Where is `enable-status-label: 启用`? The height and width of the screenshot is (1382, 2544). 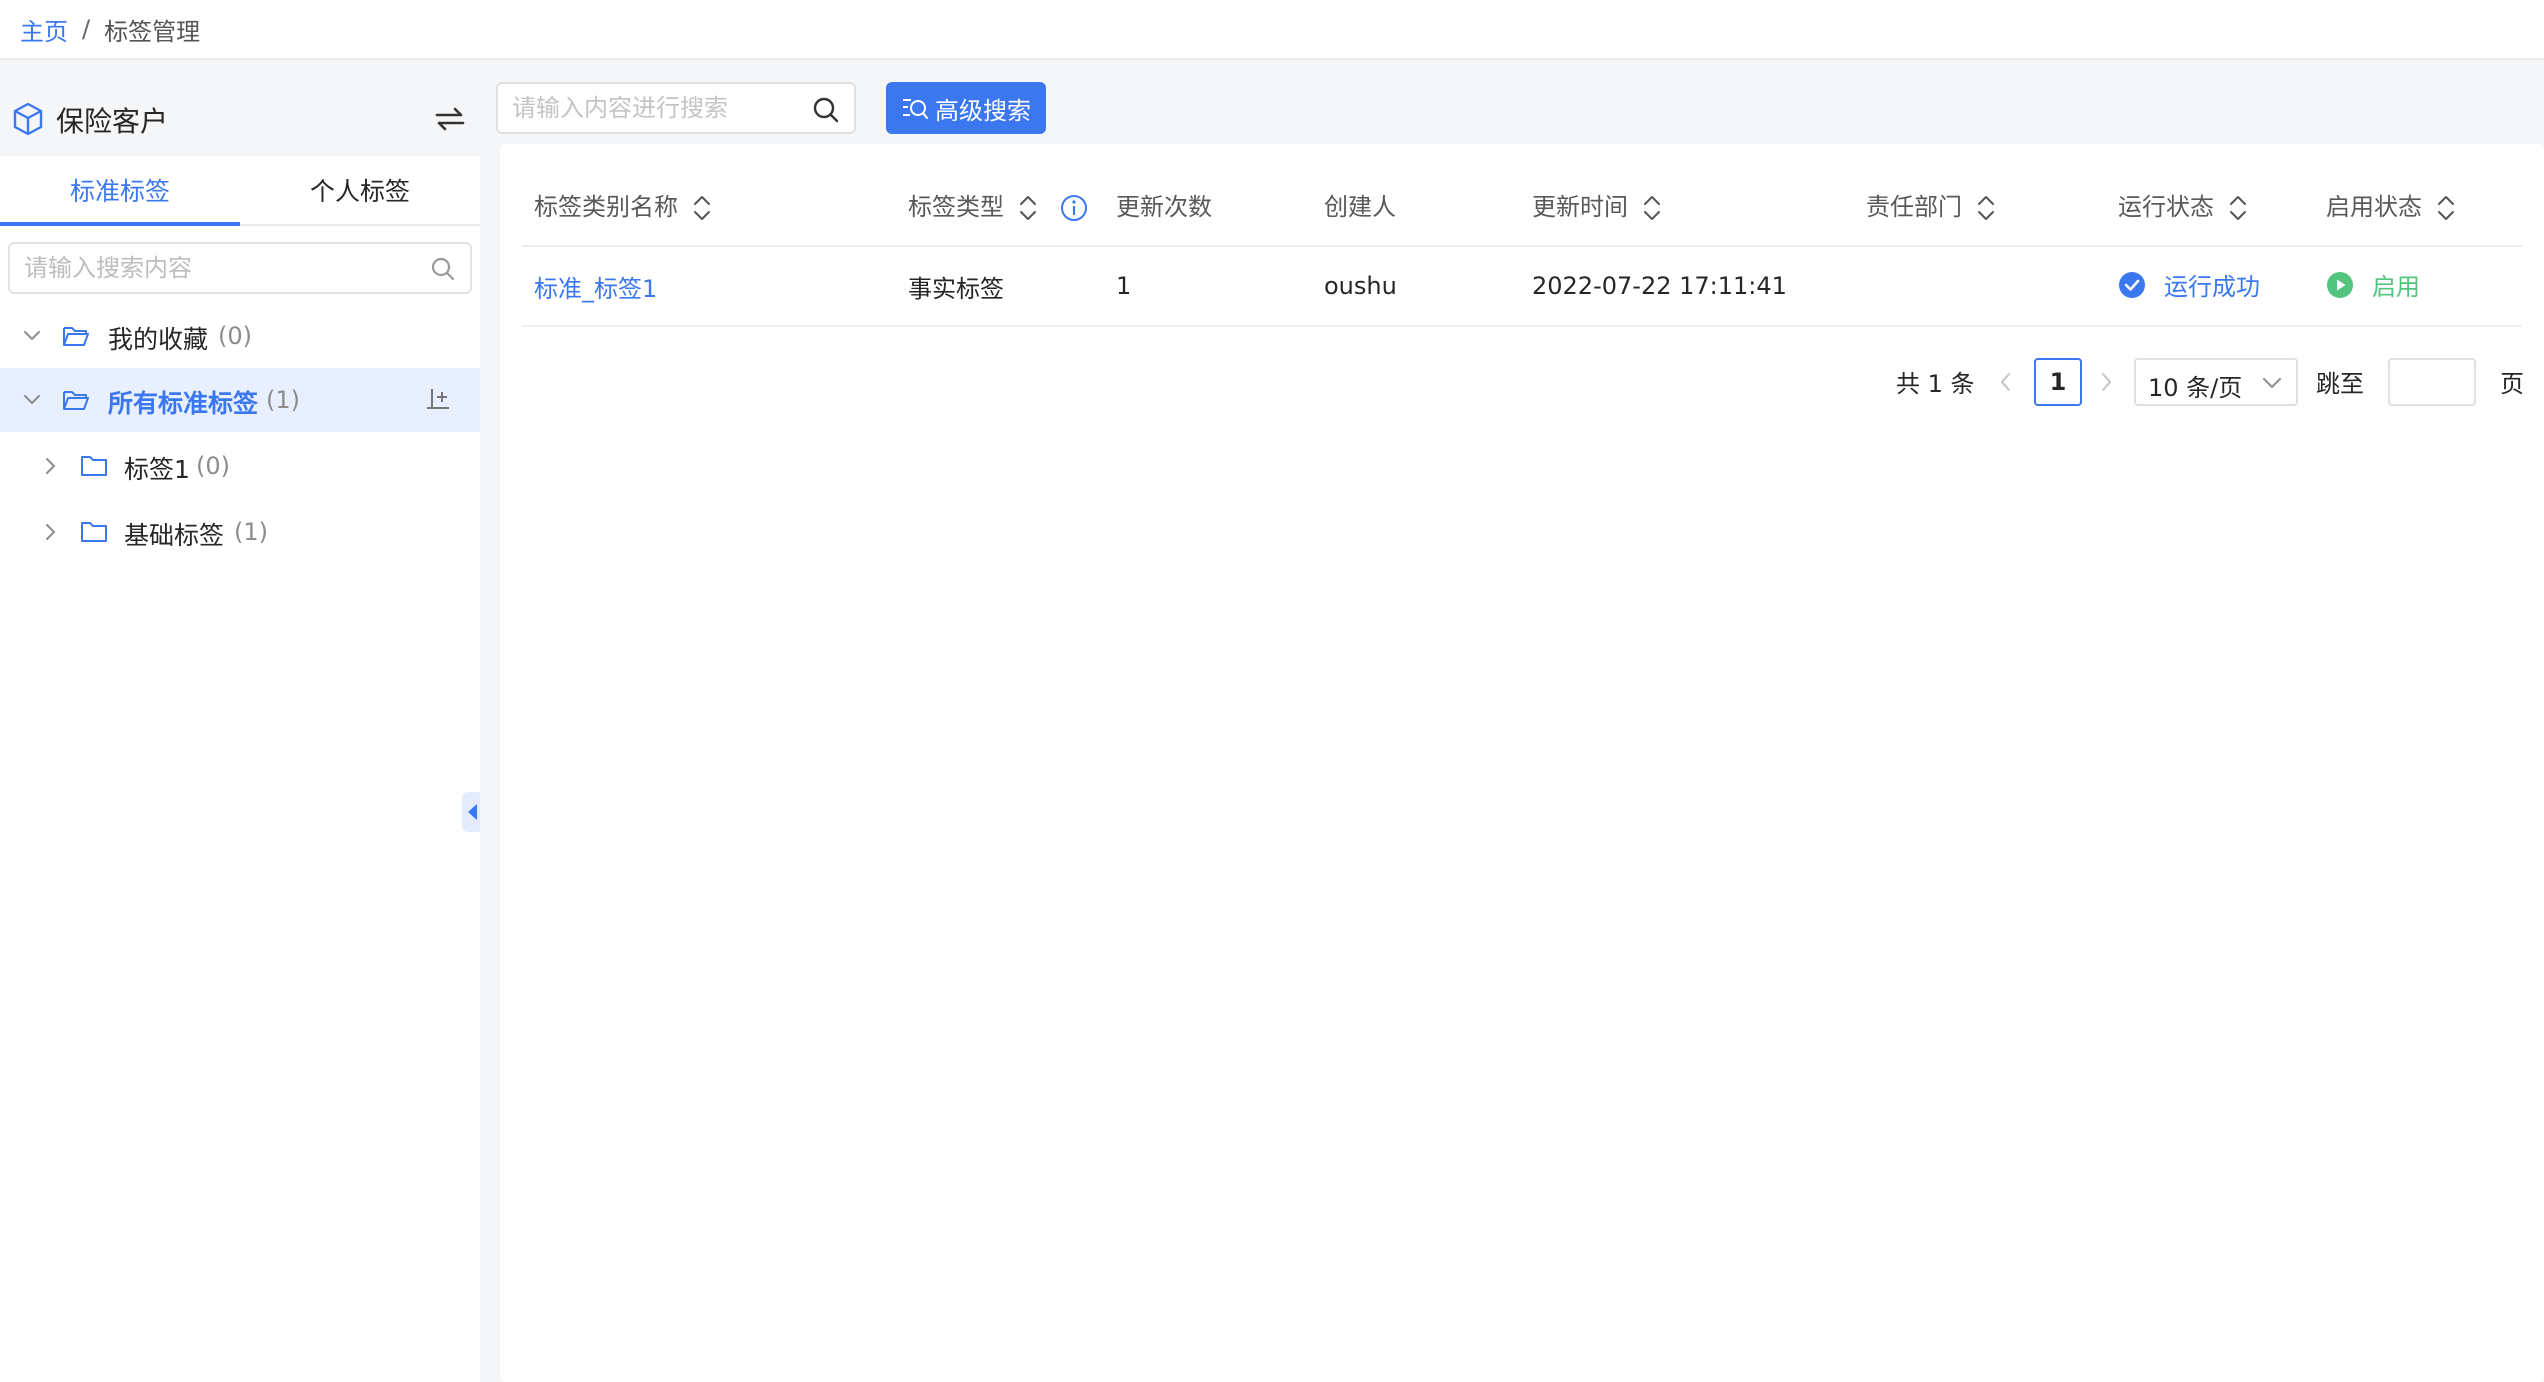
enable-status-label: 启用 is located at coordinates (2396, 287).